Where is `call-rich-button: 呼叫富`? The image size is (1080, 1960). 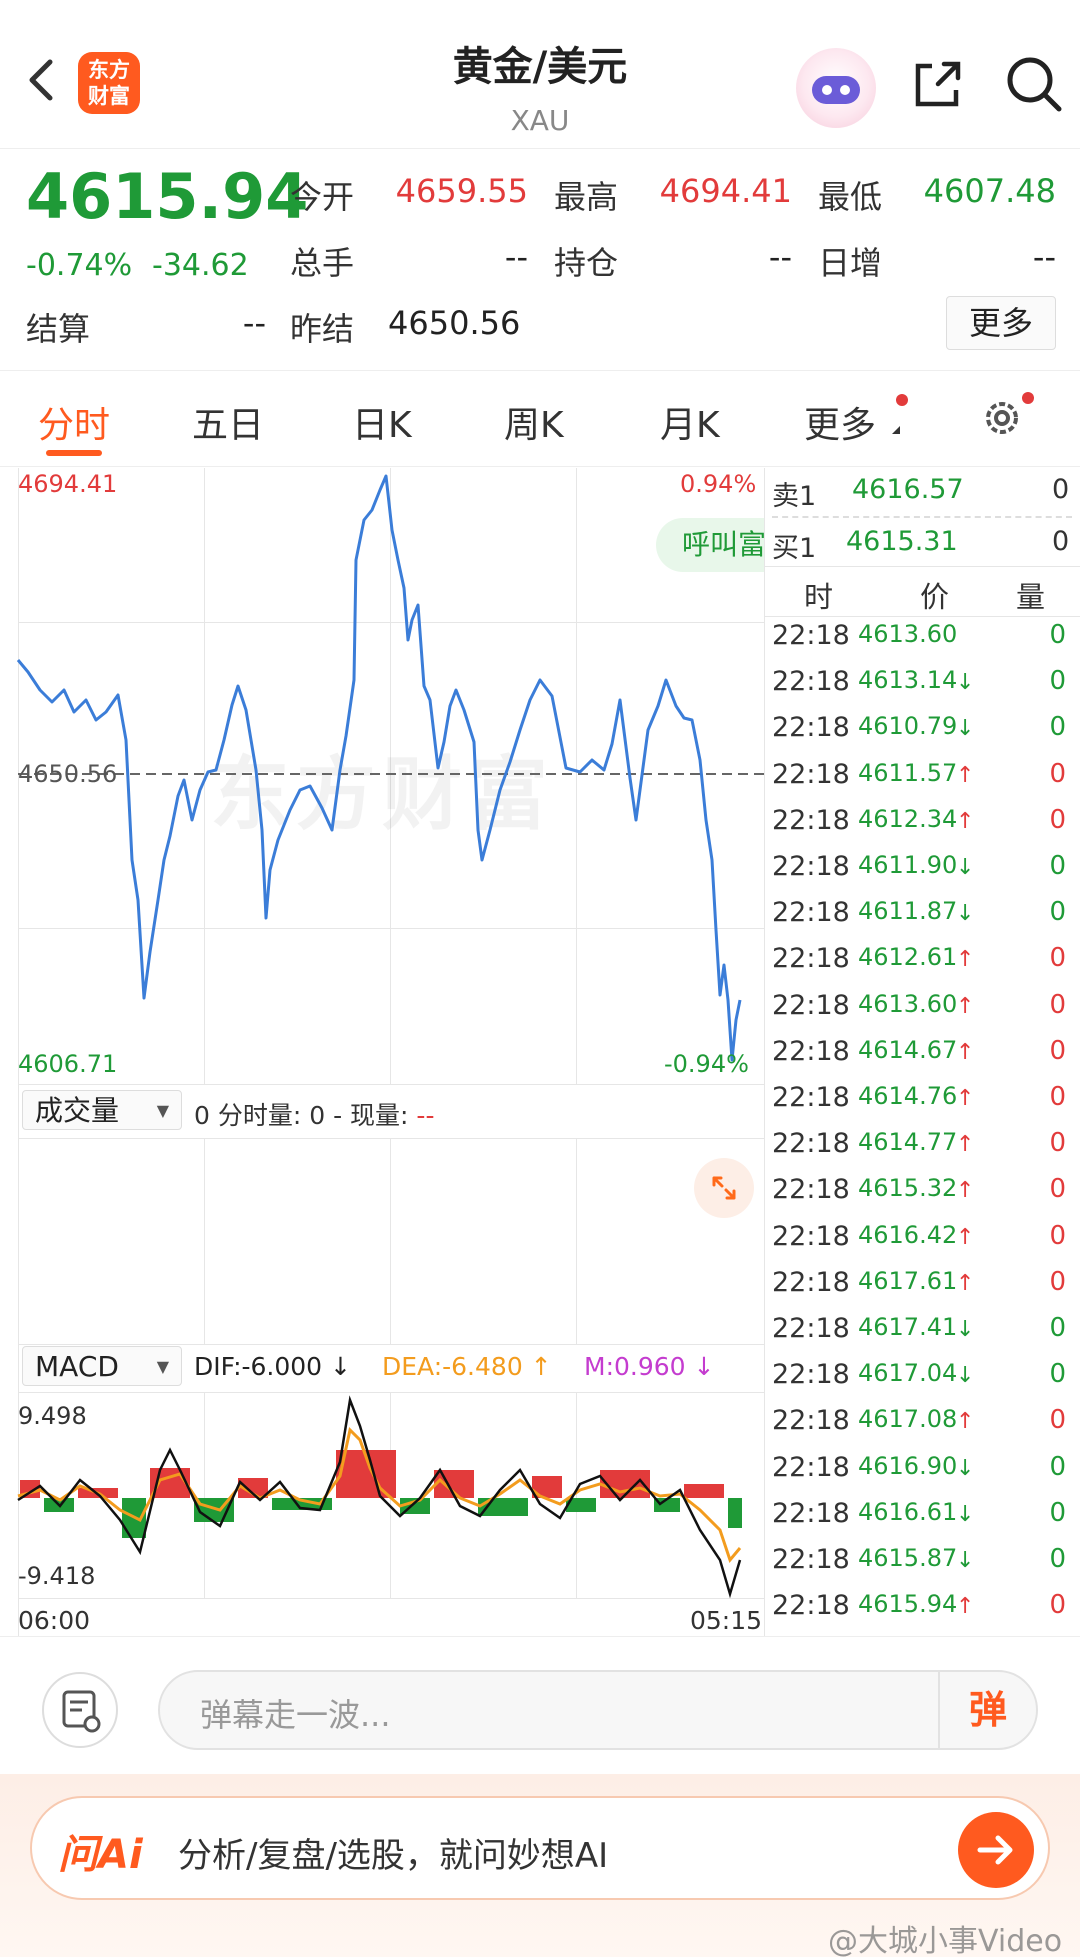
call-rich-button: 呼叫富 is located at coordinates (710, 545).